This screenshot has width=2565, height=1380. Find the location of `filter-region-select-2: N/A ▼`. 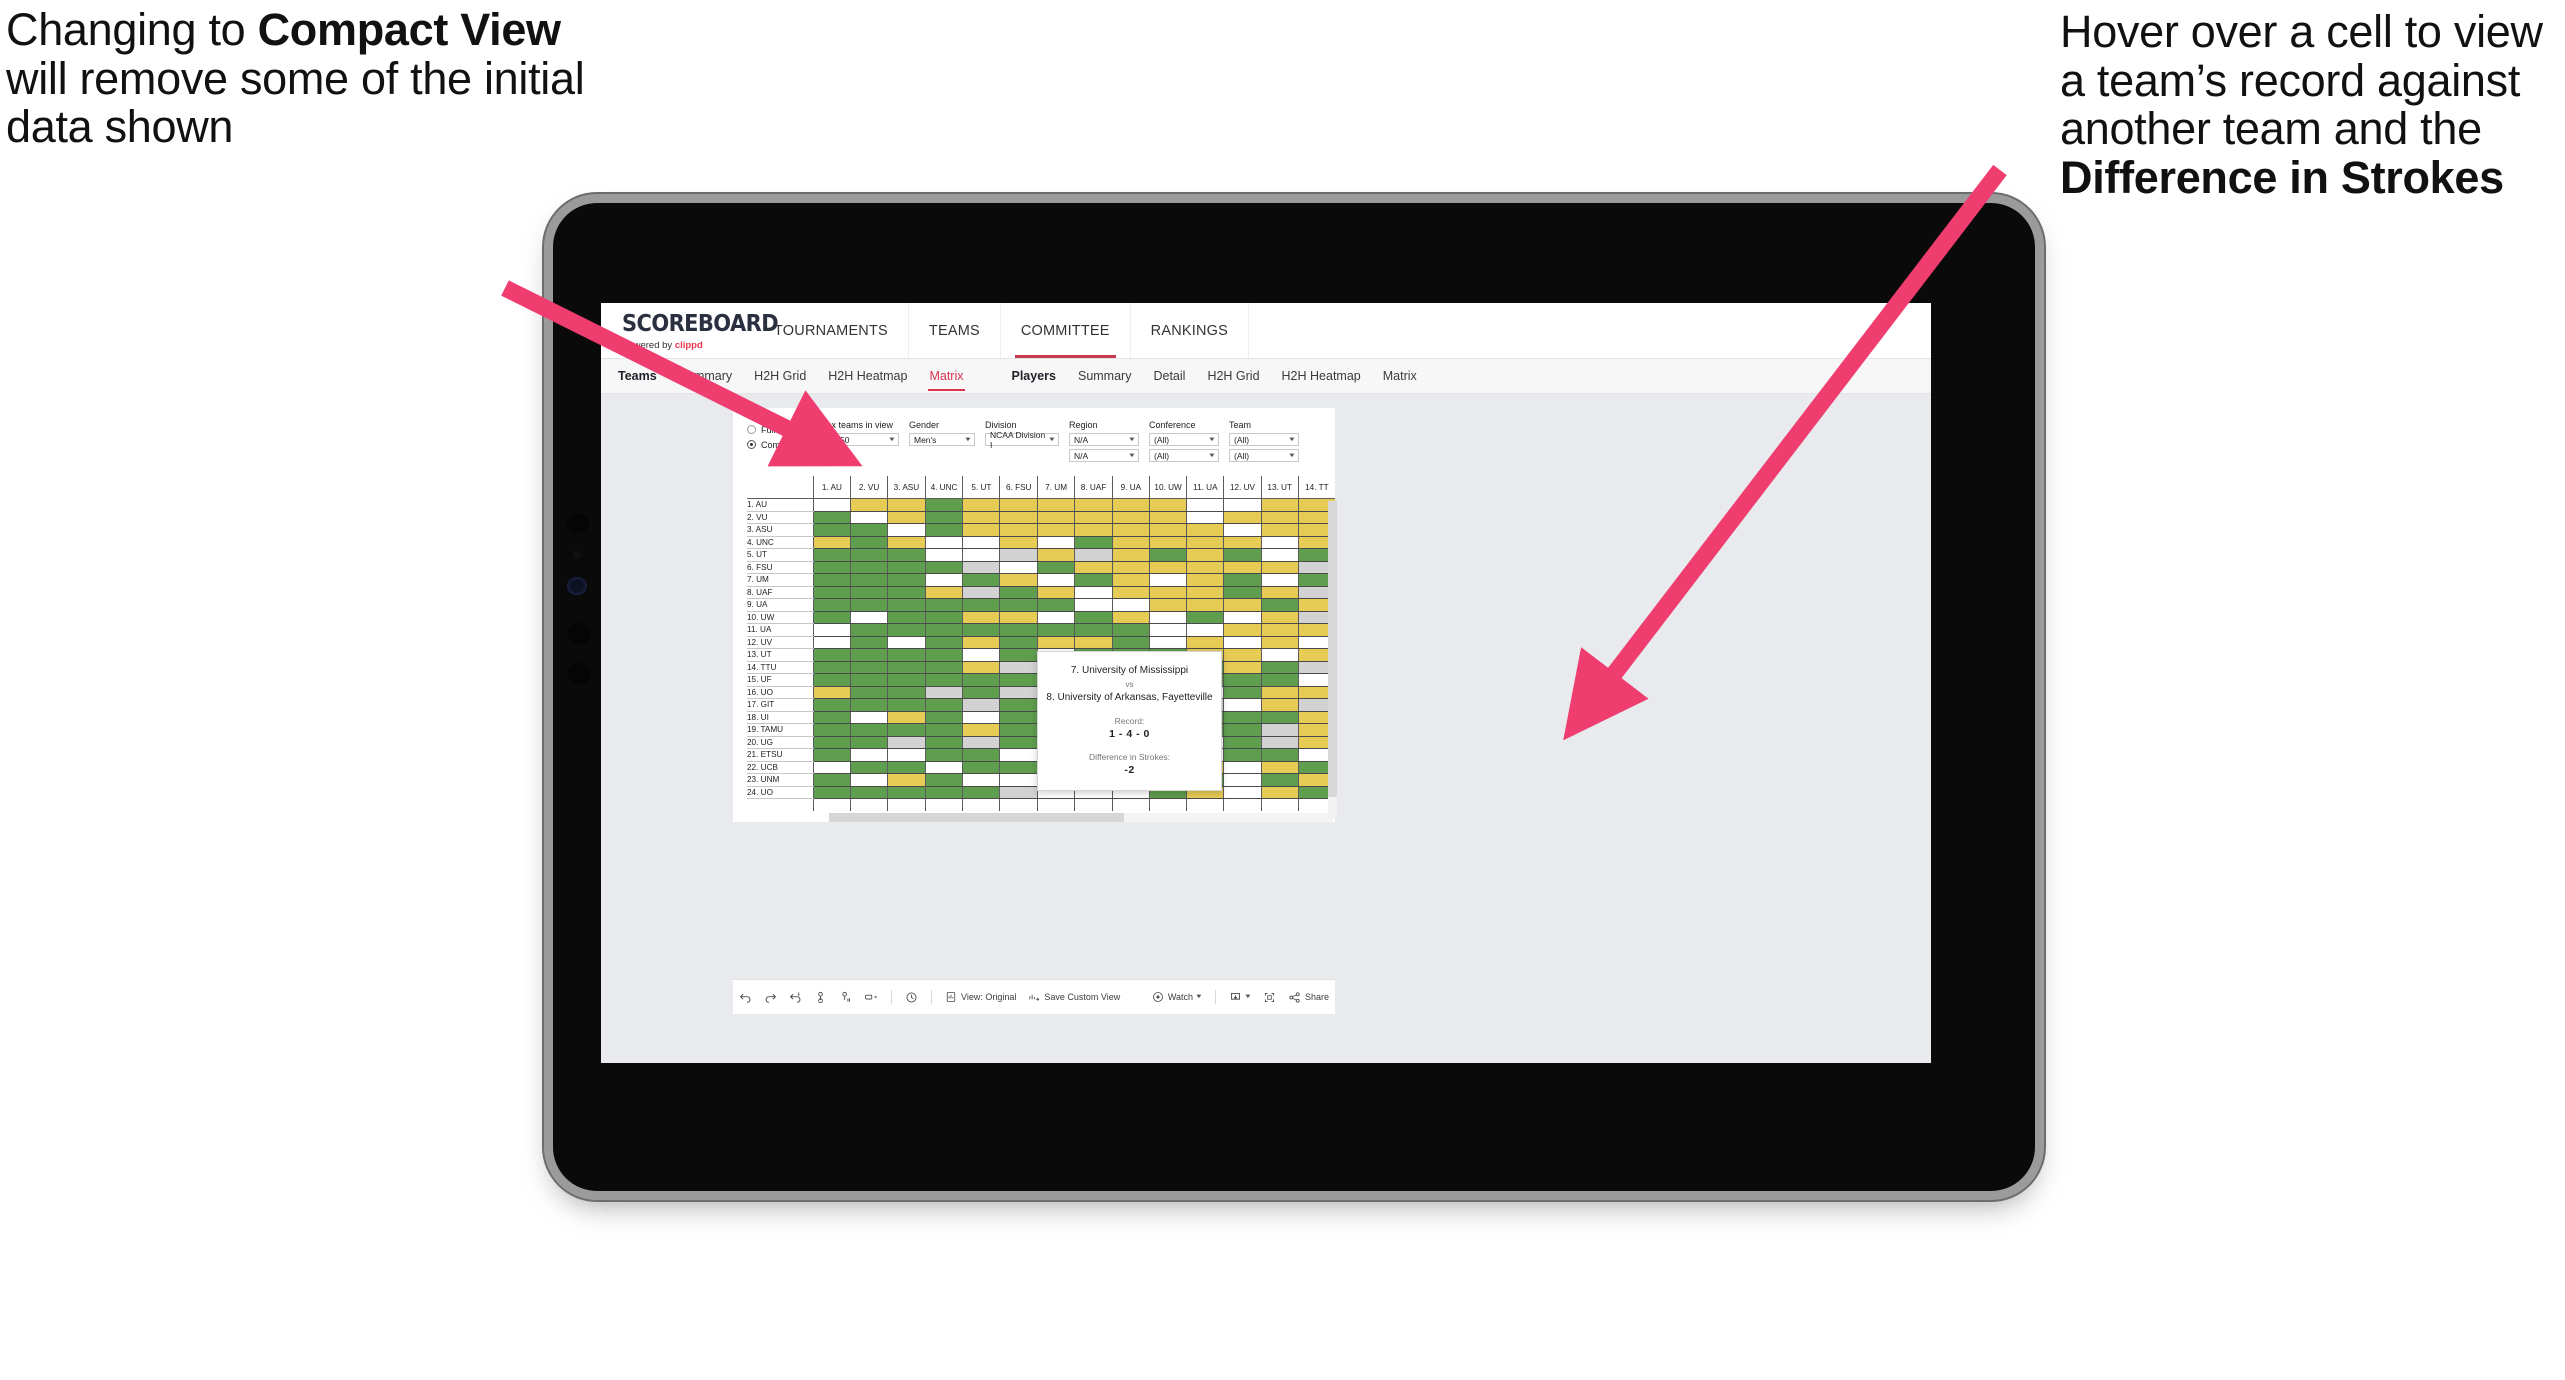

filter-region-select-2: N/A ▼ is located at coordinates (1104, 455).